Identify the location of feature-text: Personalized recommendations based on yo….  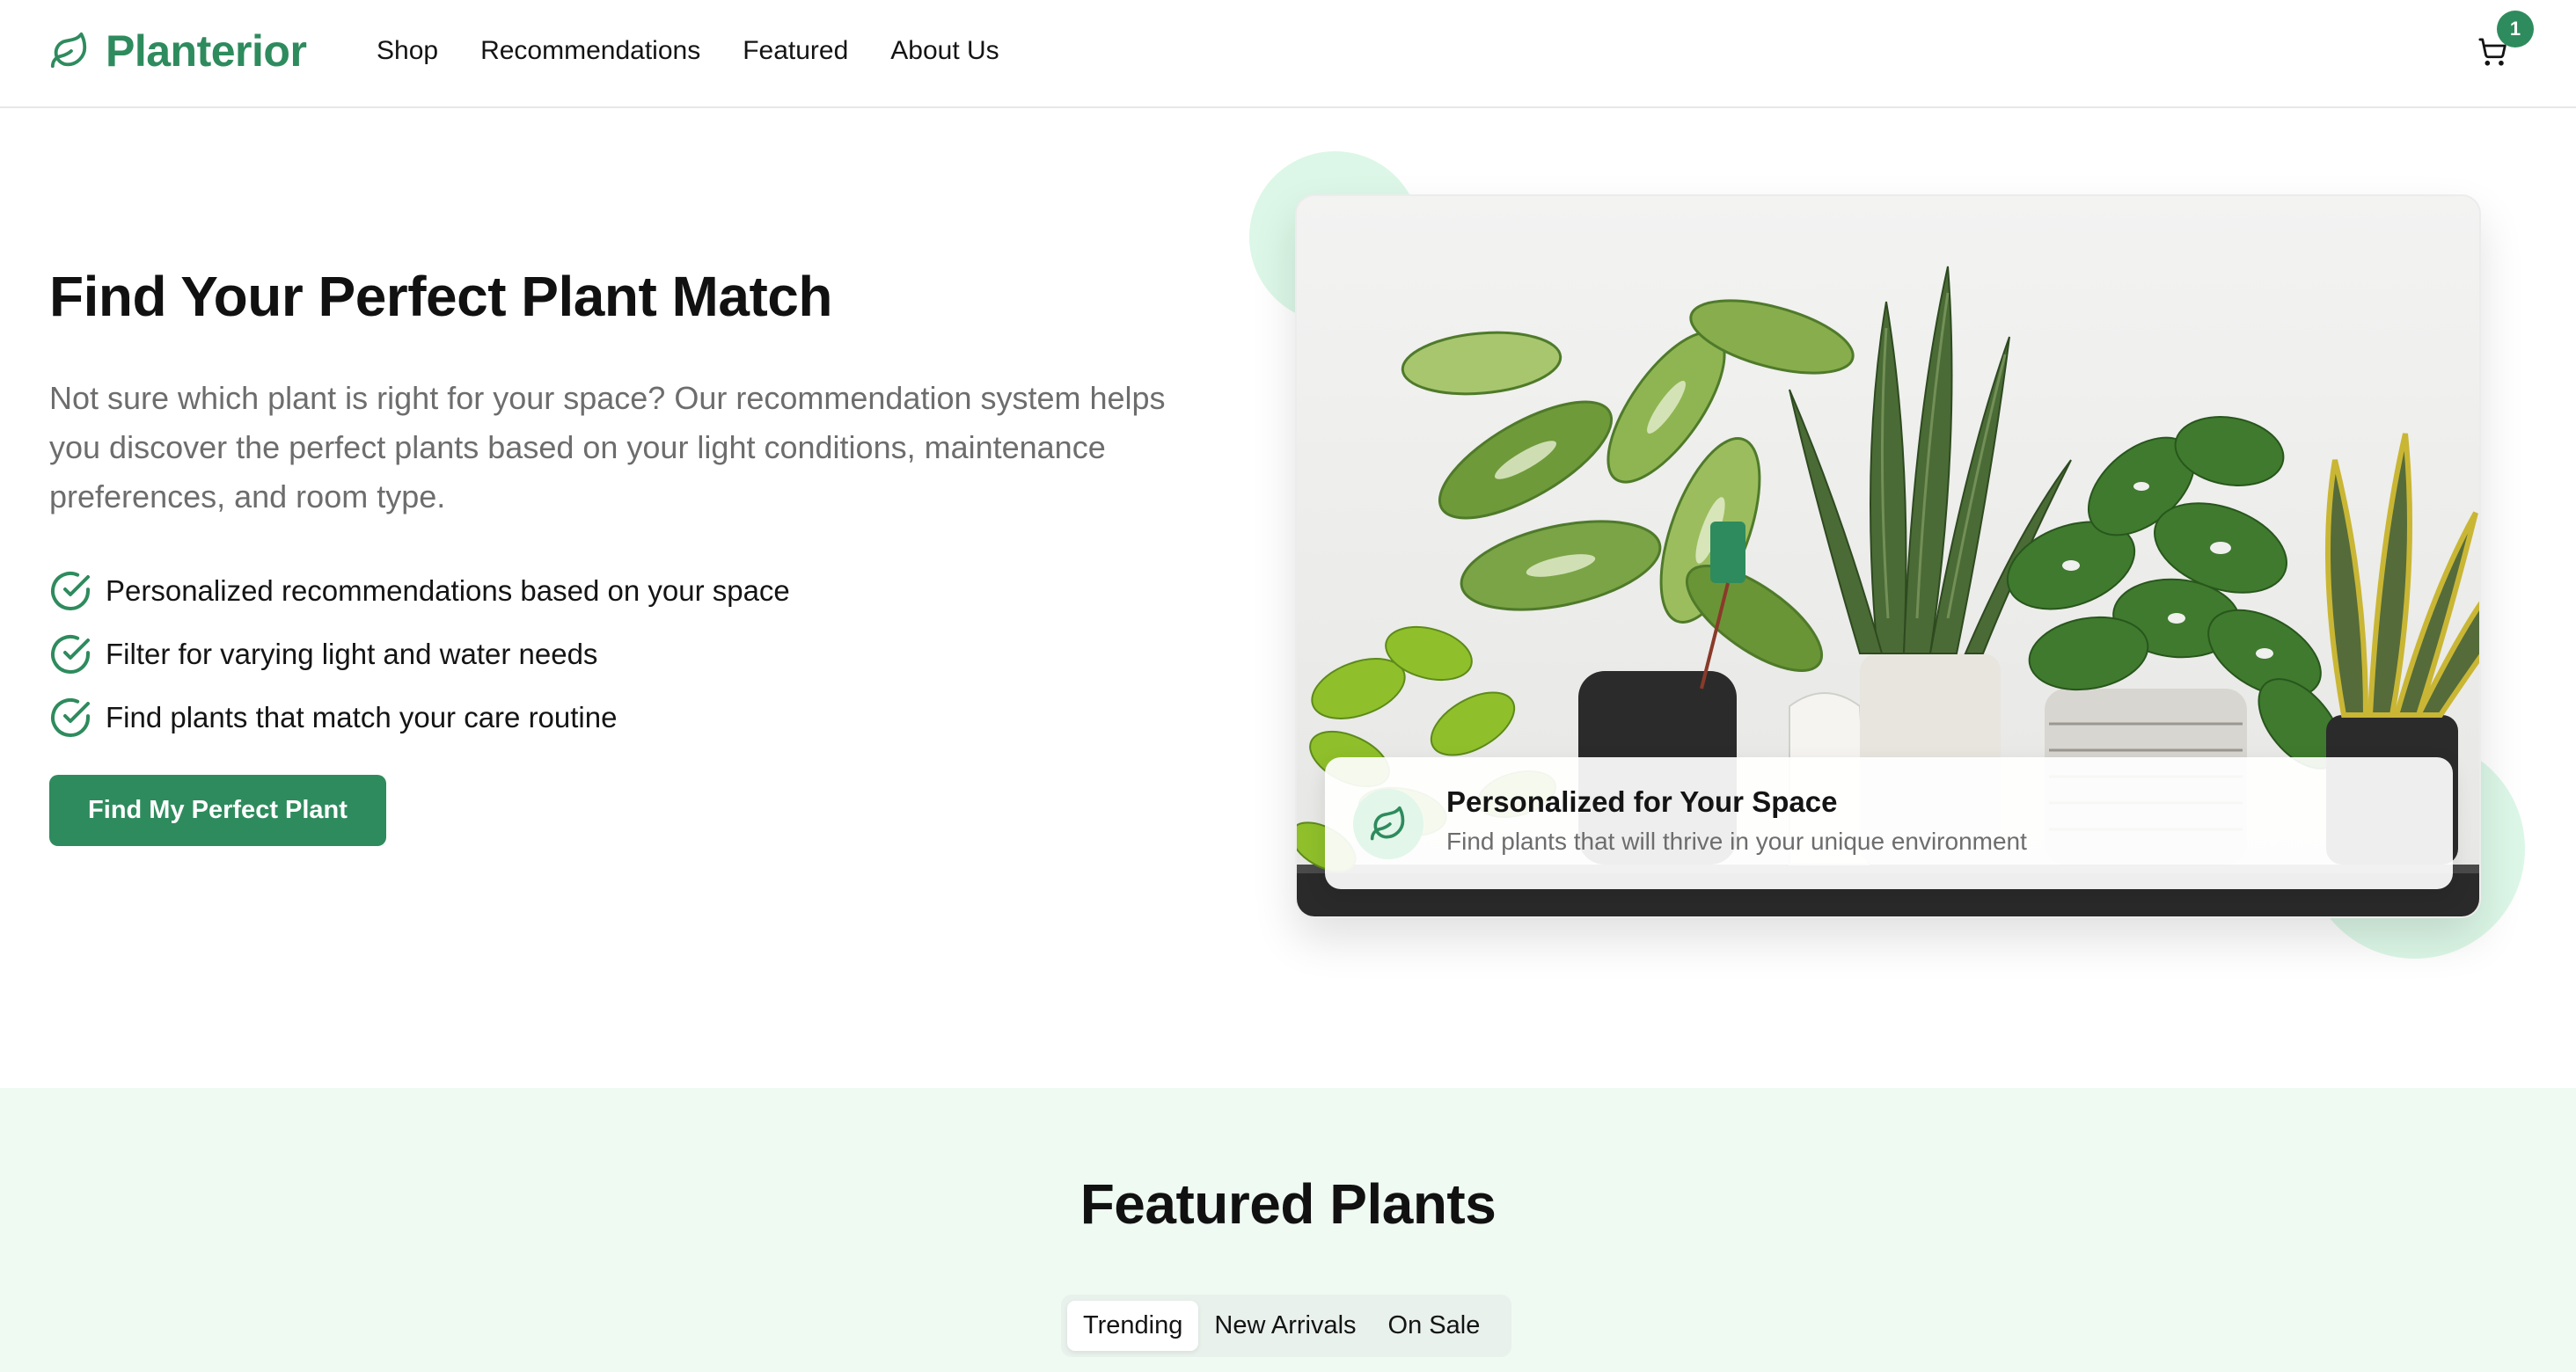
(448, 590).